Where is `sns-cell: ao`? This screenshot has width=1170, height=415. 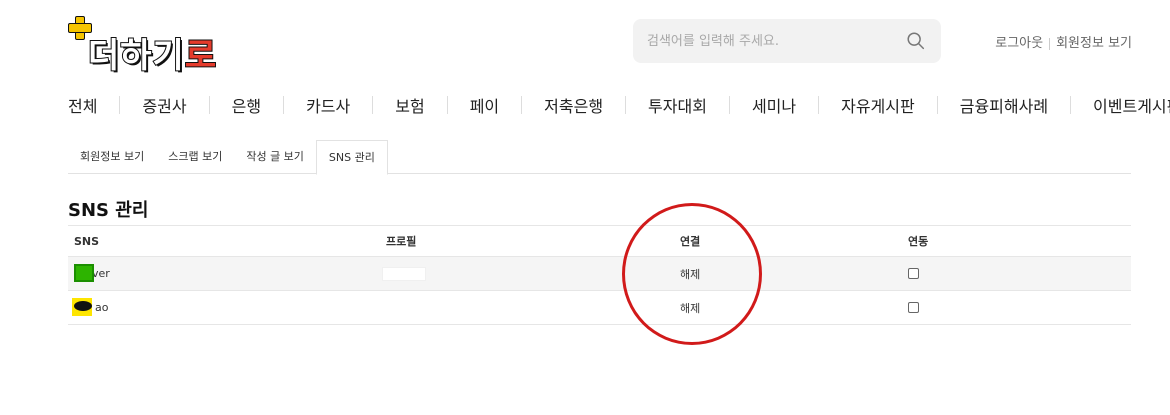 sns-cell: ao is located at coordinates (90, 307).